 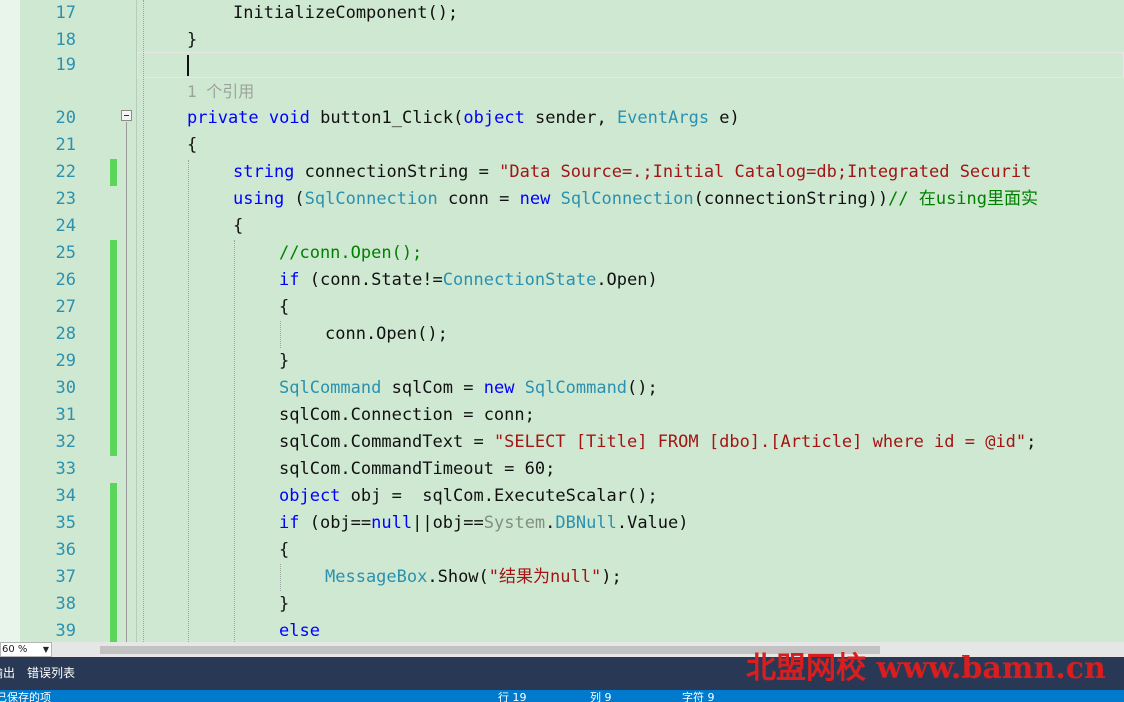 I want to click on code-token: sqlCom =, so click(x=432, y=388).